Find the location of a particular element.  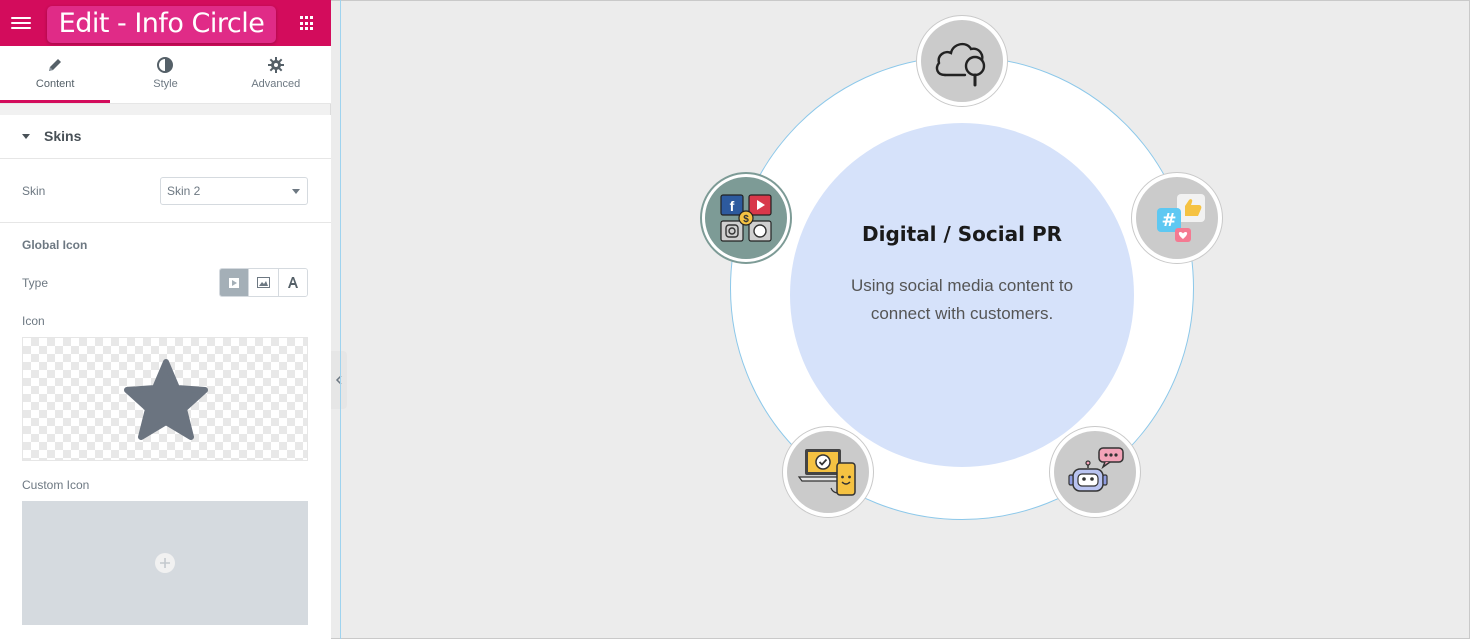

type-image-button is located at coordinates (264, 282).